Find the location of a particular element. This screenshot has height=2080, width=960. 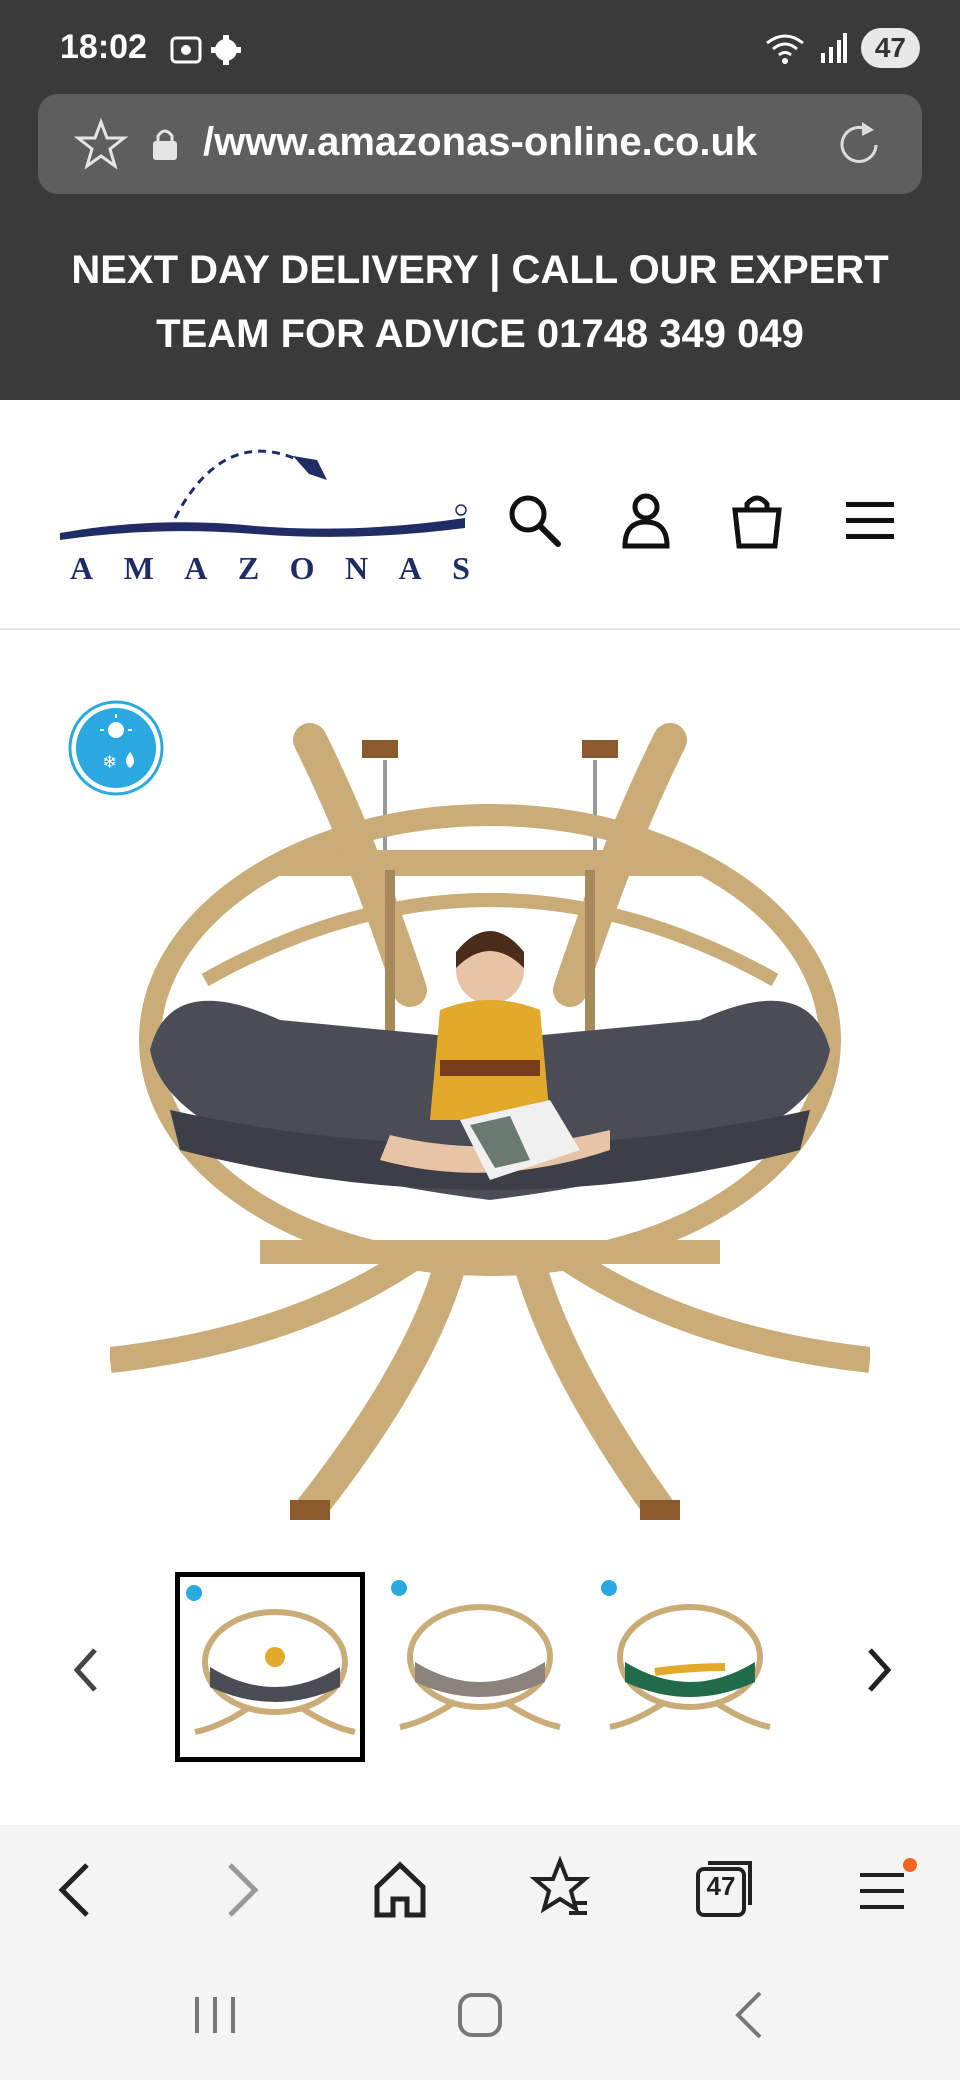

system-back-icon is located at coordinates (750, 2015).